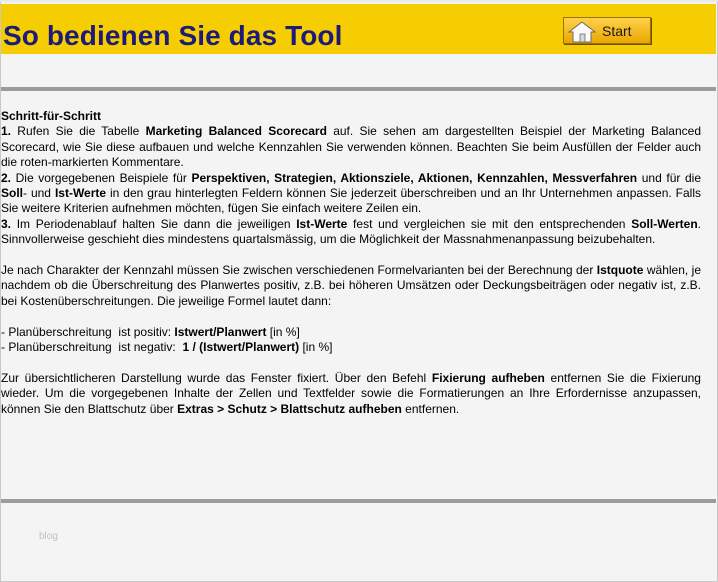 The image size is (718, 582). I want to click on steps-heading: Schritt-für-Schritt, so click(51, 116).